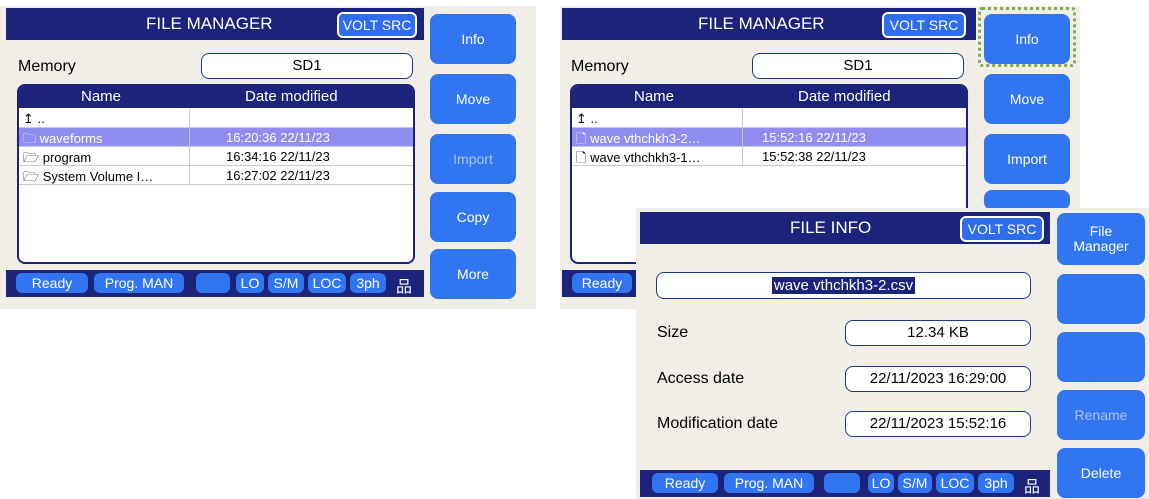  Describe the element at coordinates (216, 156) in the screenshot. I see `list-item: 🗁 program 16:34:16 22/11/23` at that location.